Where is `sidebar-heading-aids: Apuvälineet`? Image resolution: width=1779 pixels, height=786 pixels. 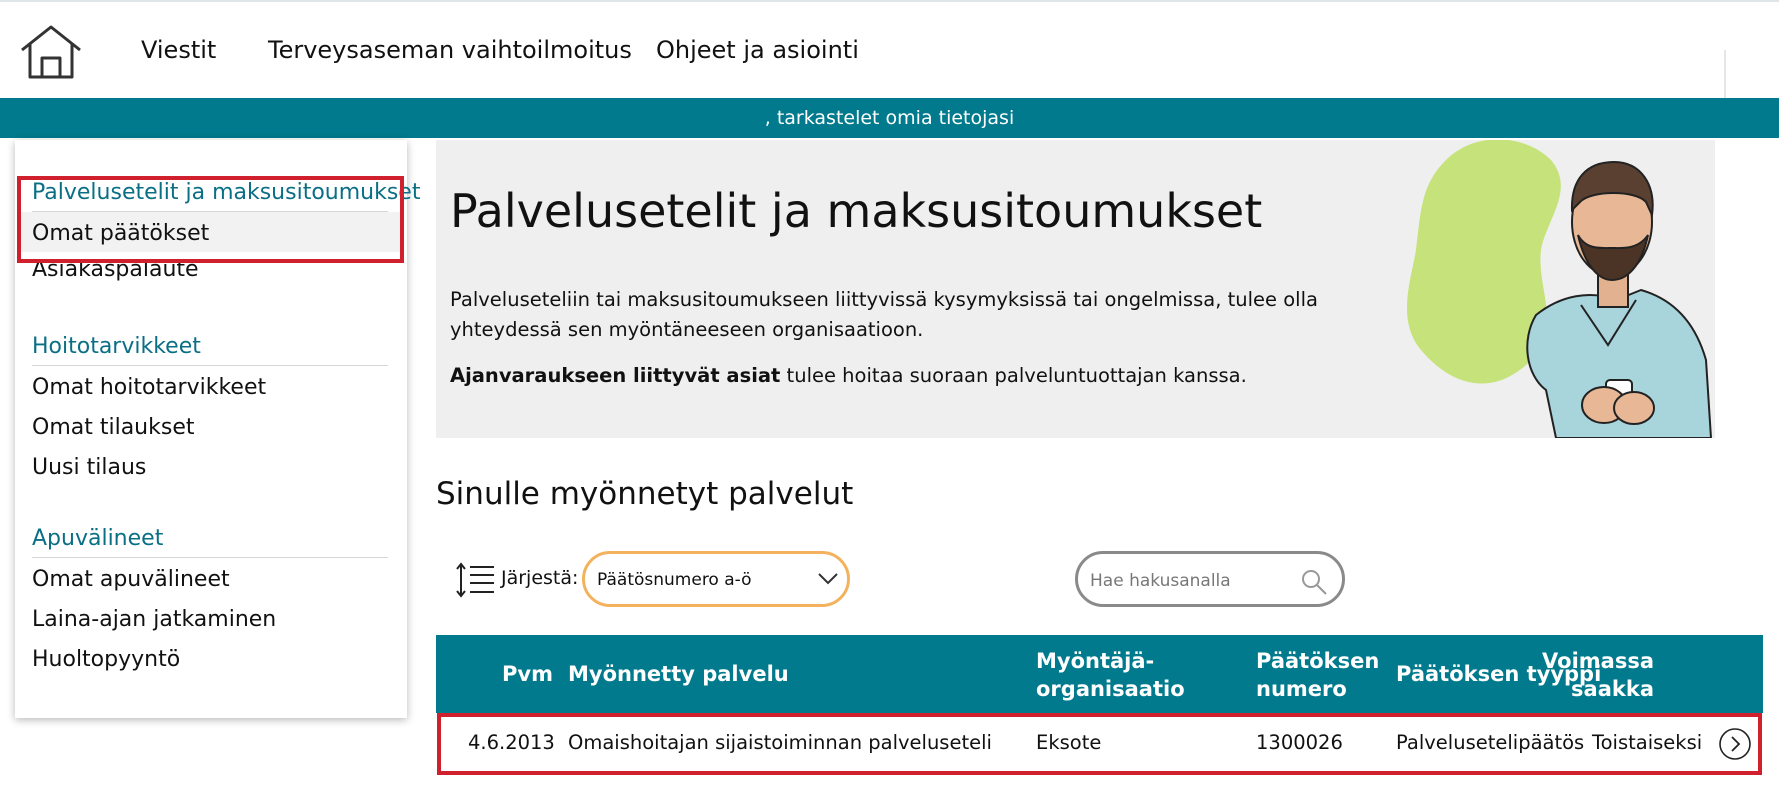 sidebar-heading-aids: Apuvälineet is located at coordinates (210, 542).